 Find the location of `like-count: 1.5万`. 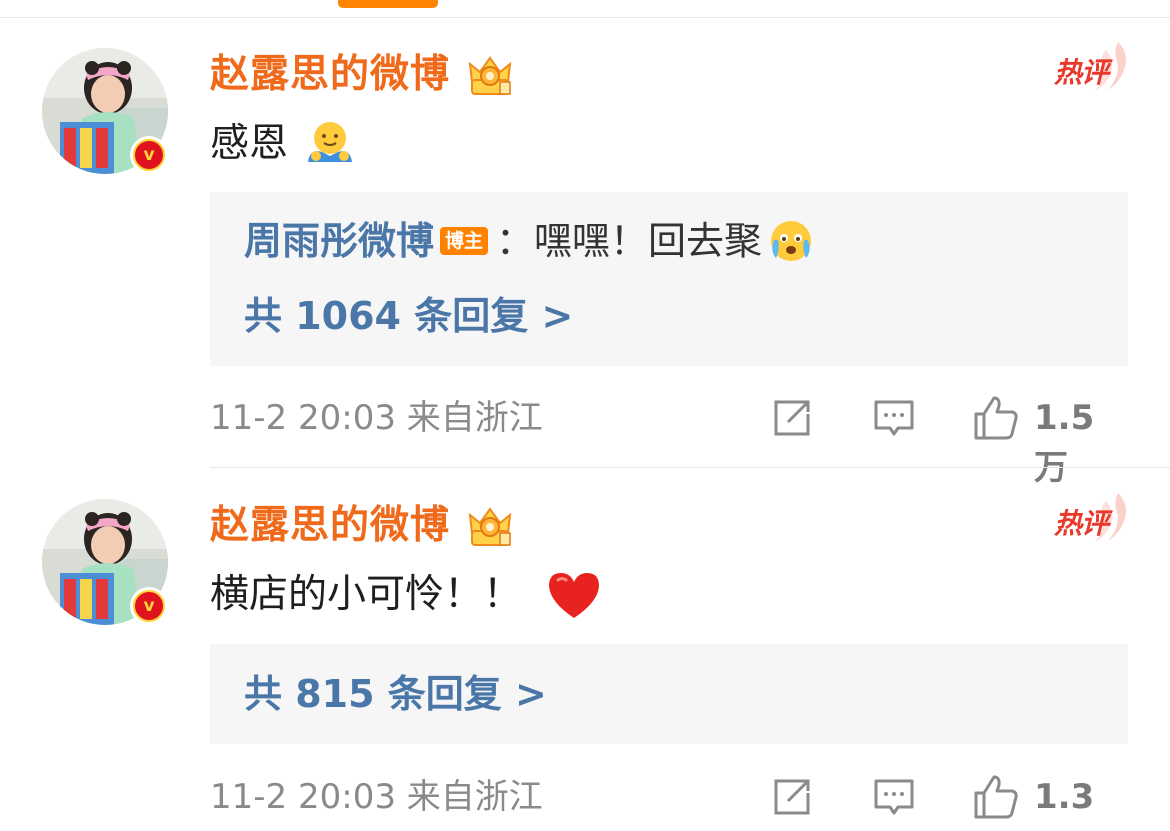

like-count: 1.5万 is located at coordinates (1064, 443).